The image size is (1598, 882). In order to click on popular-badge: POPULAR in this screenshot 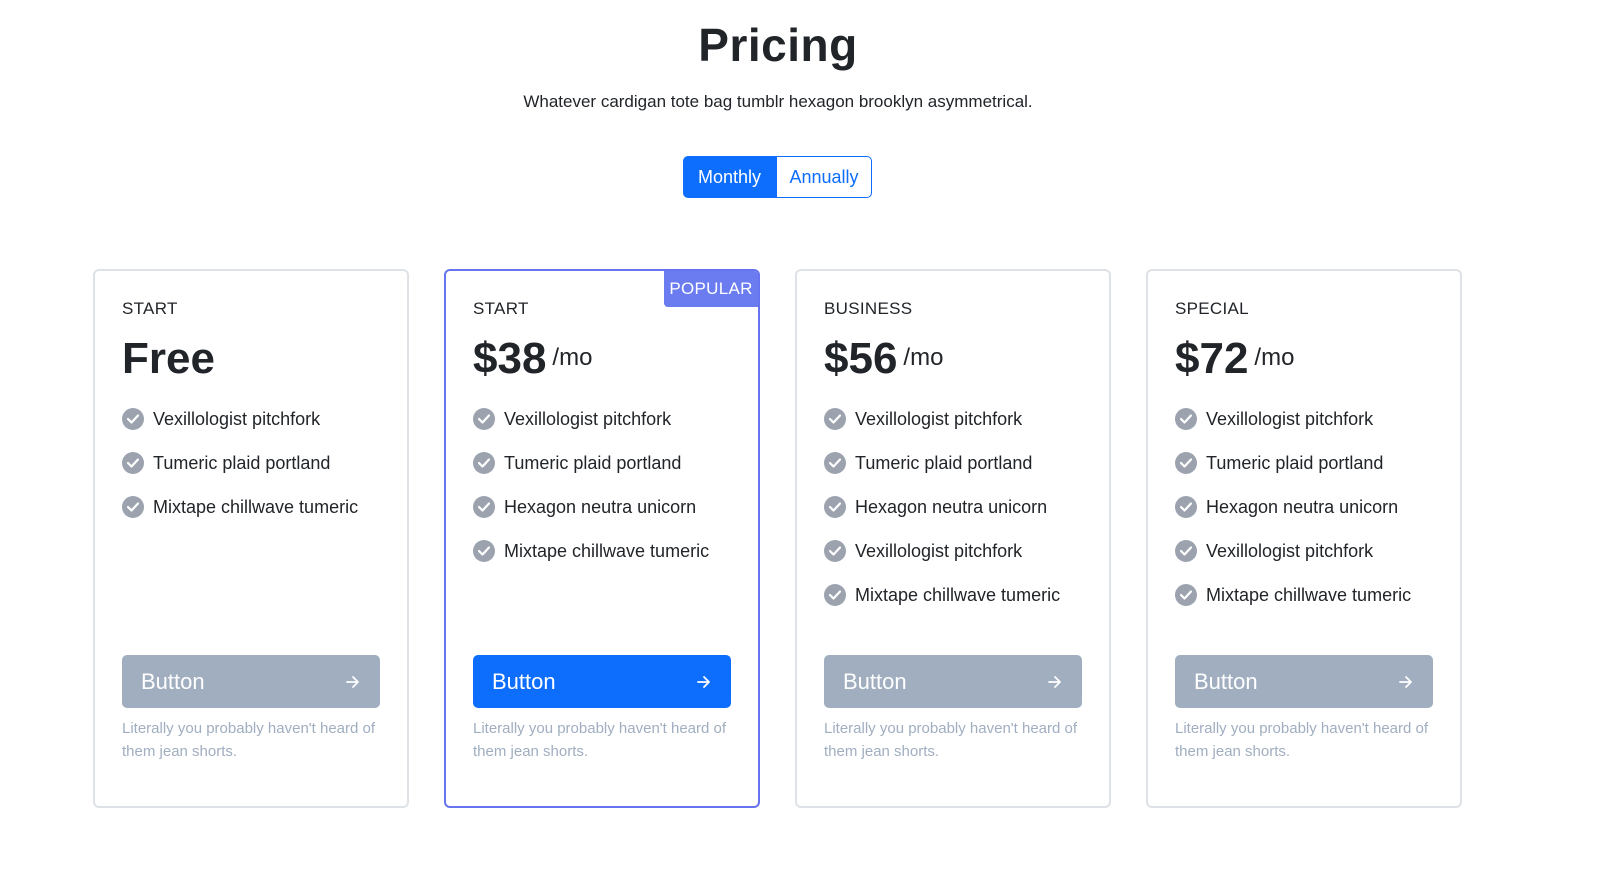, I will do `click(711, 289)`.